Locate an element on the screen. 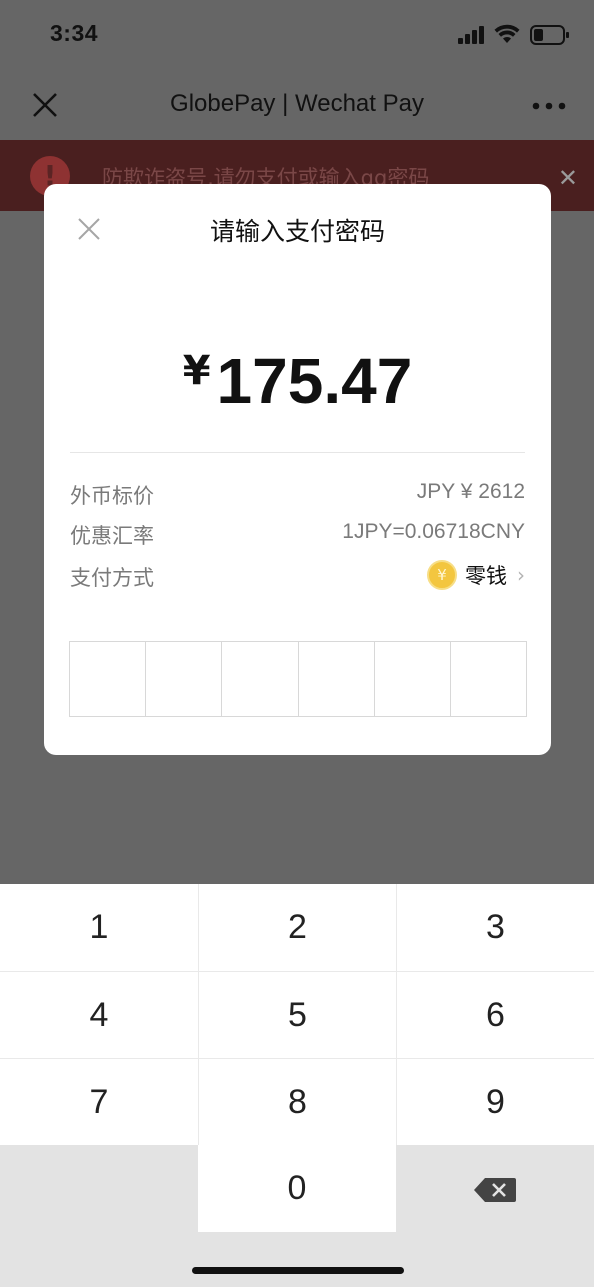  key-3: 3 is located at coordinates (495, 927).